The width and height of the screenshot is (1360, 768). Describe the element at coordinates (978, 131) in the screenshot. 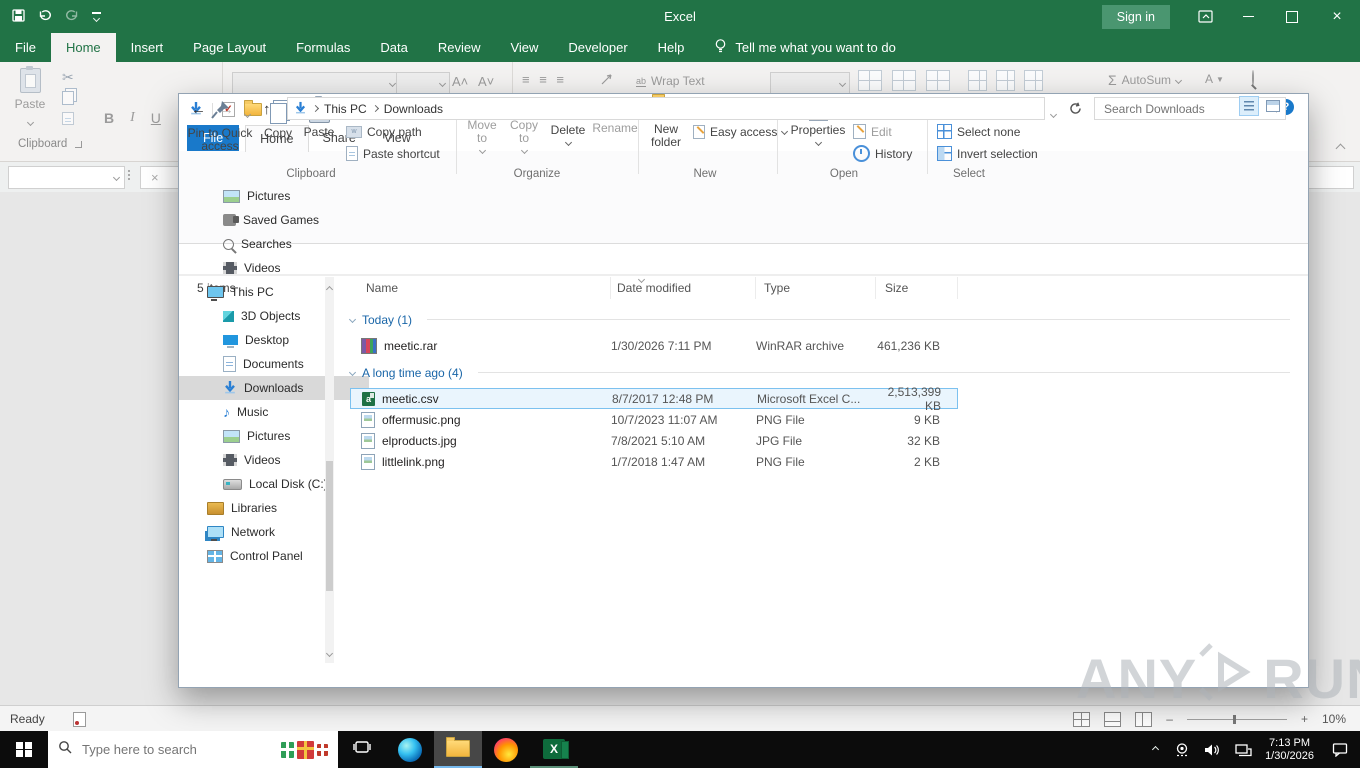

I see `select-none-button: Select none` at that location.